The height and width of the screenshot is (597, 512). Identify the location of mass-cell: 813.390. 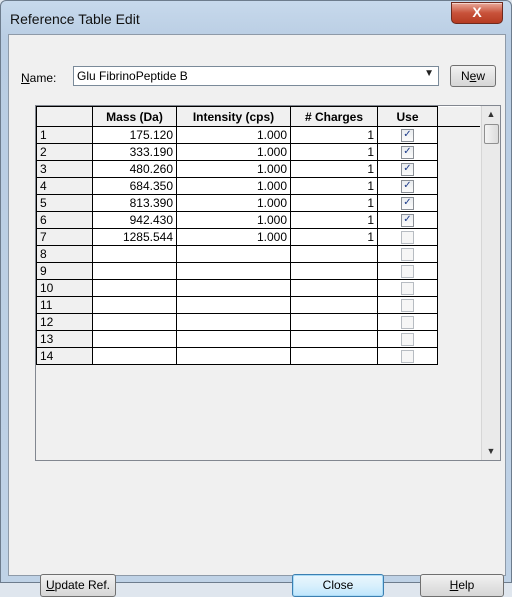
(134, 203).